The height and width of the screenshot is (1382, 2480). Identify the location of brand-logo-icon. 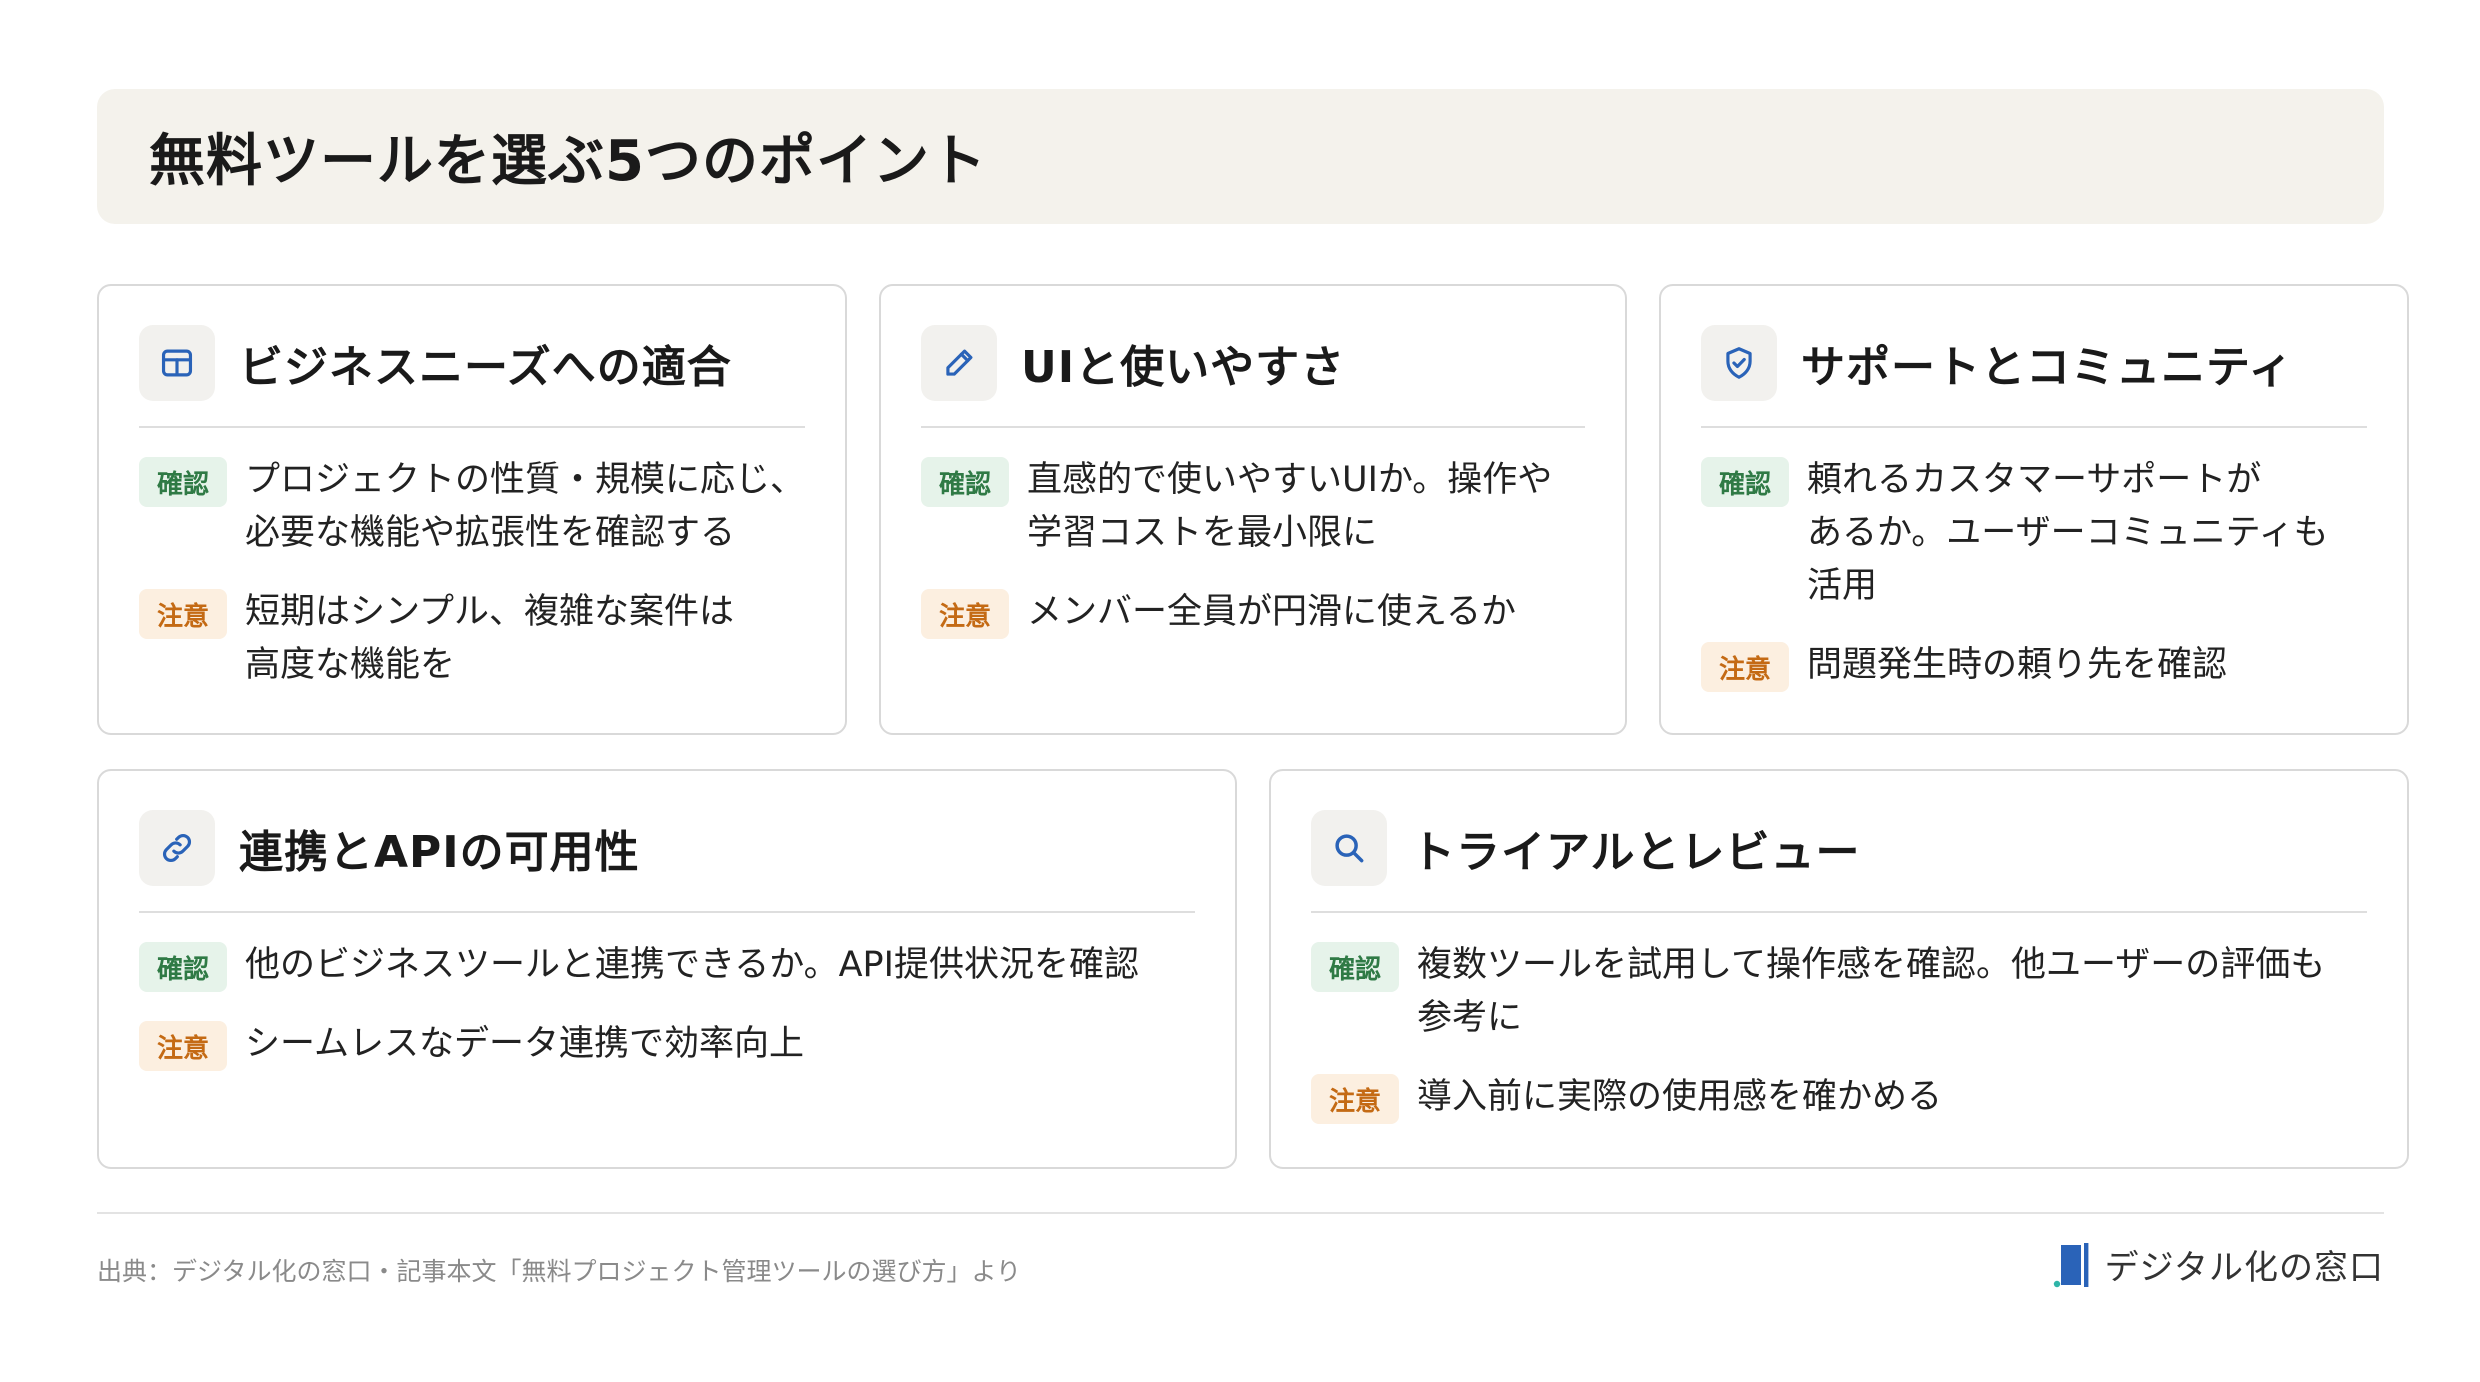
(2071, 1264).